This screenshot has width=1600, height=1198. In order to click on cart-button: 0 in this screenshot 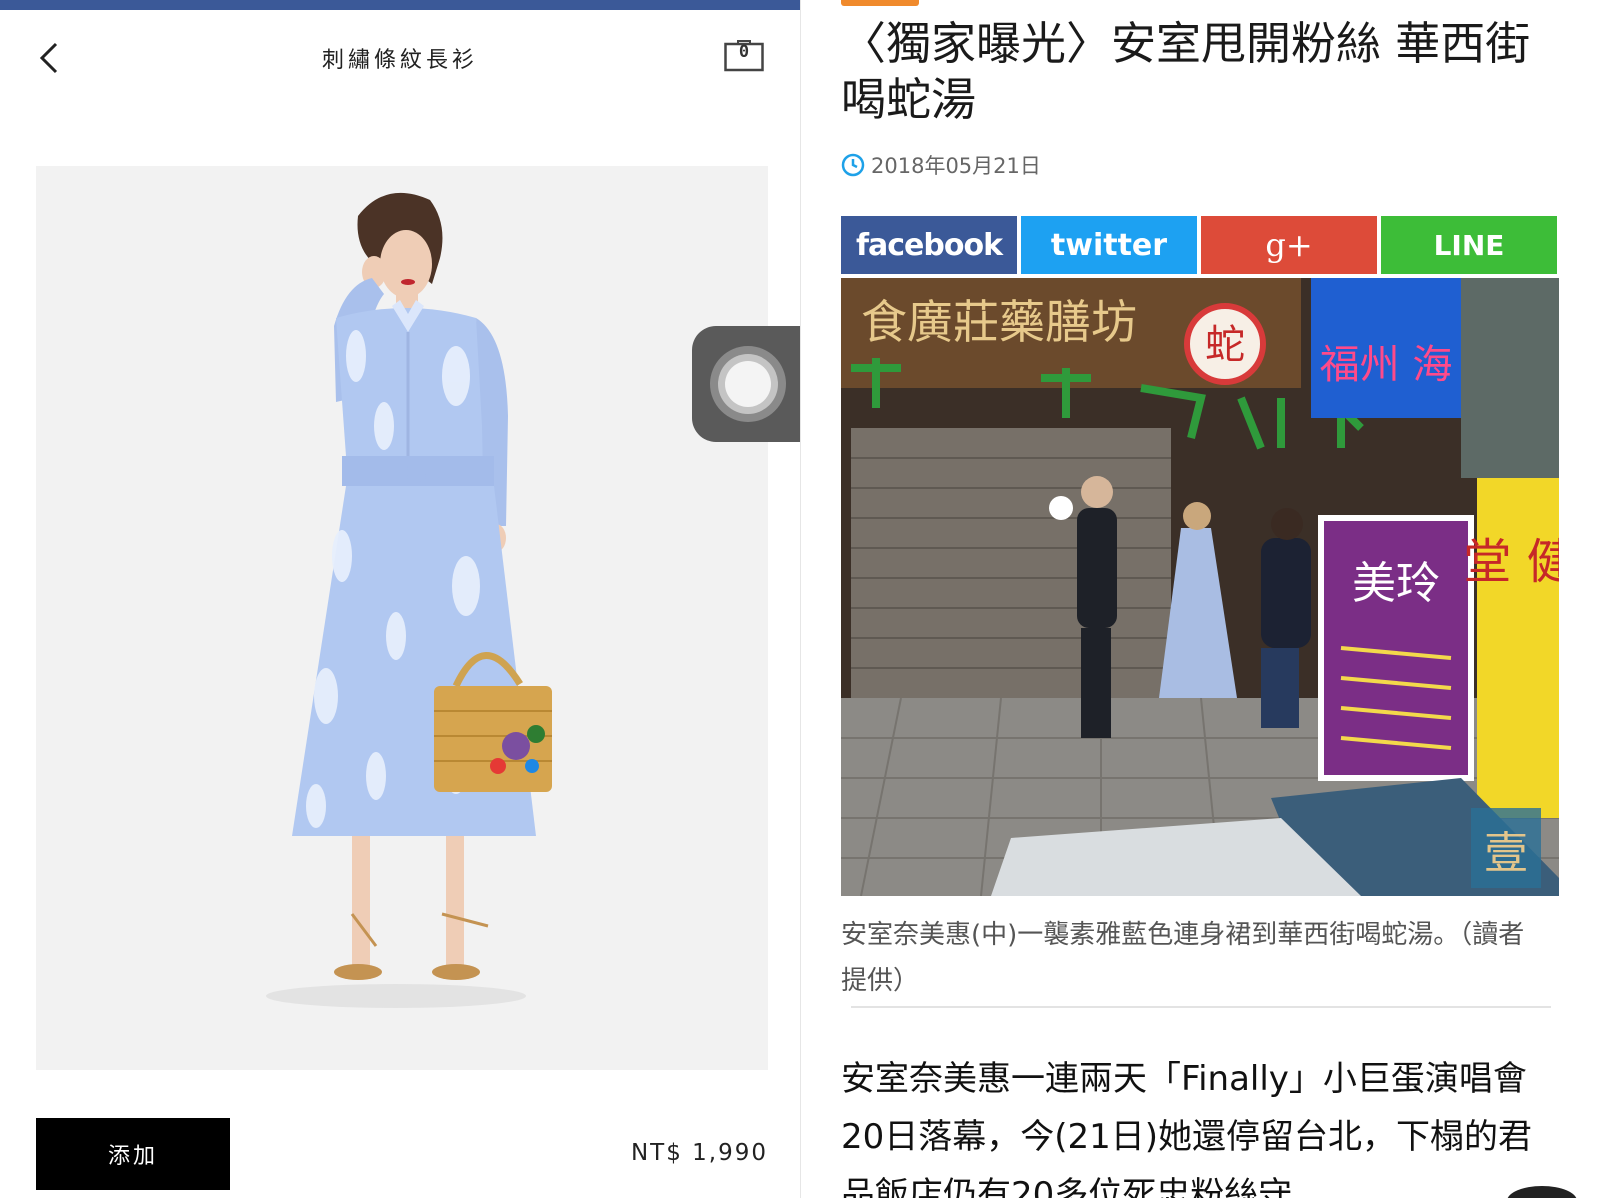, I will do `click(744, 55)`.